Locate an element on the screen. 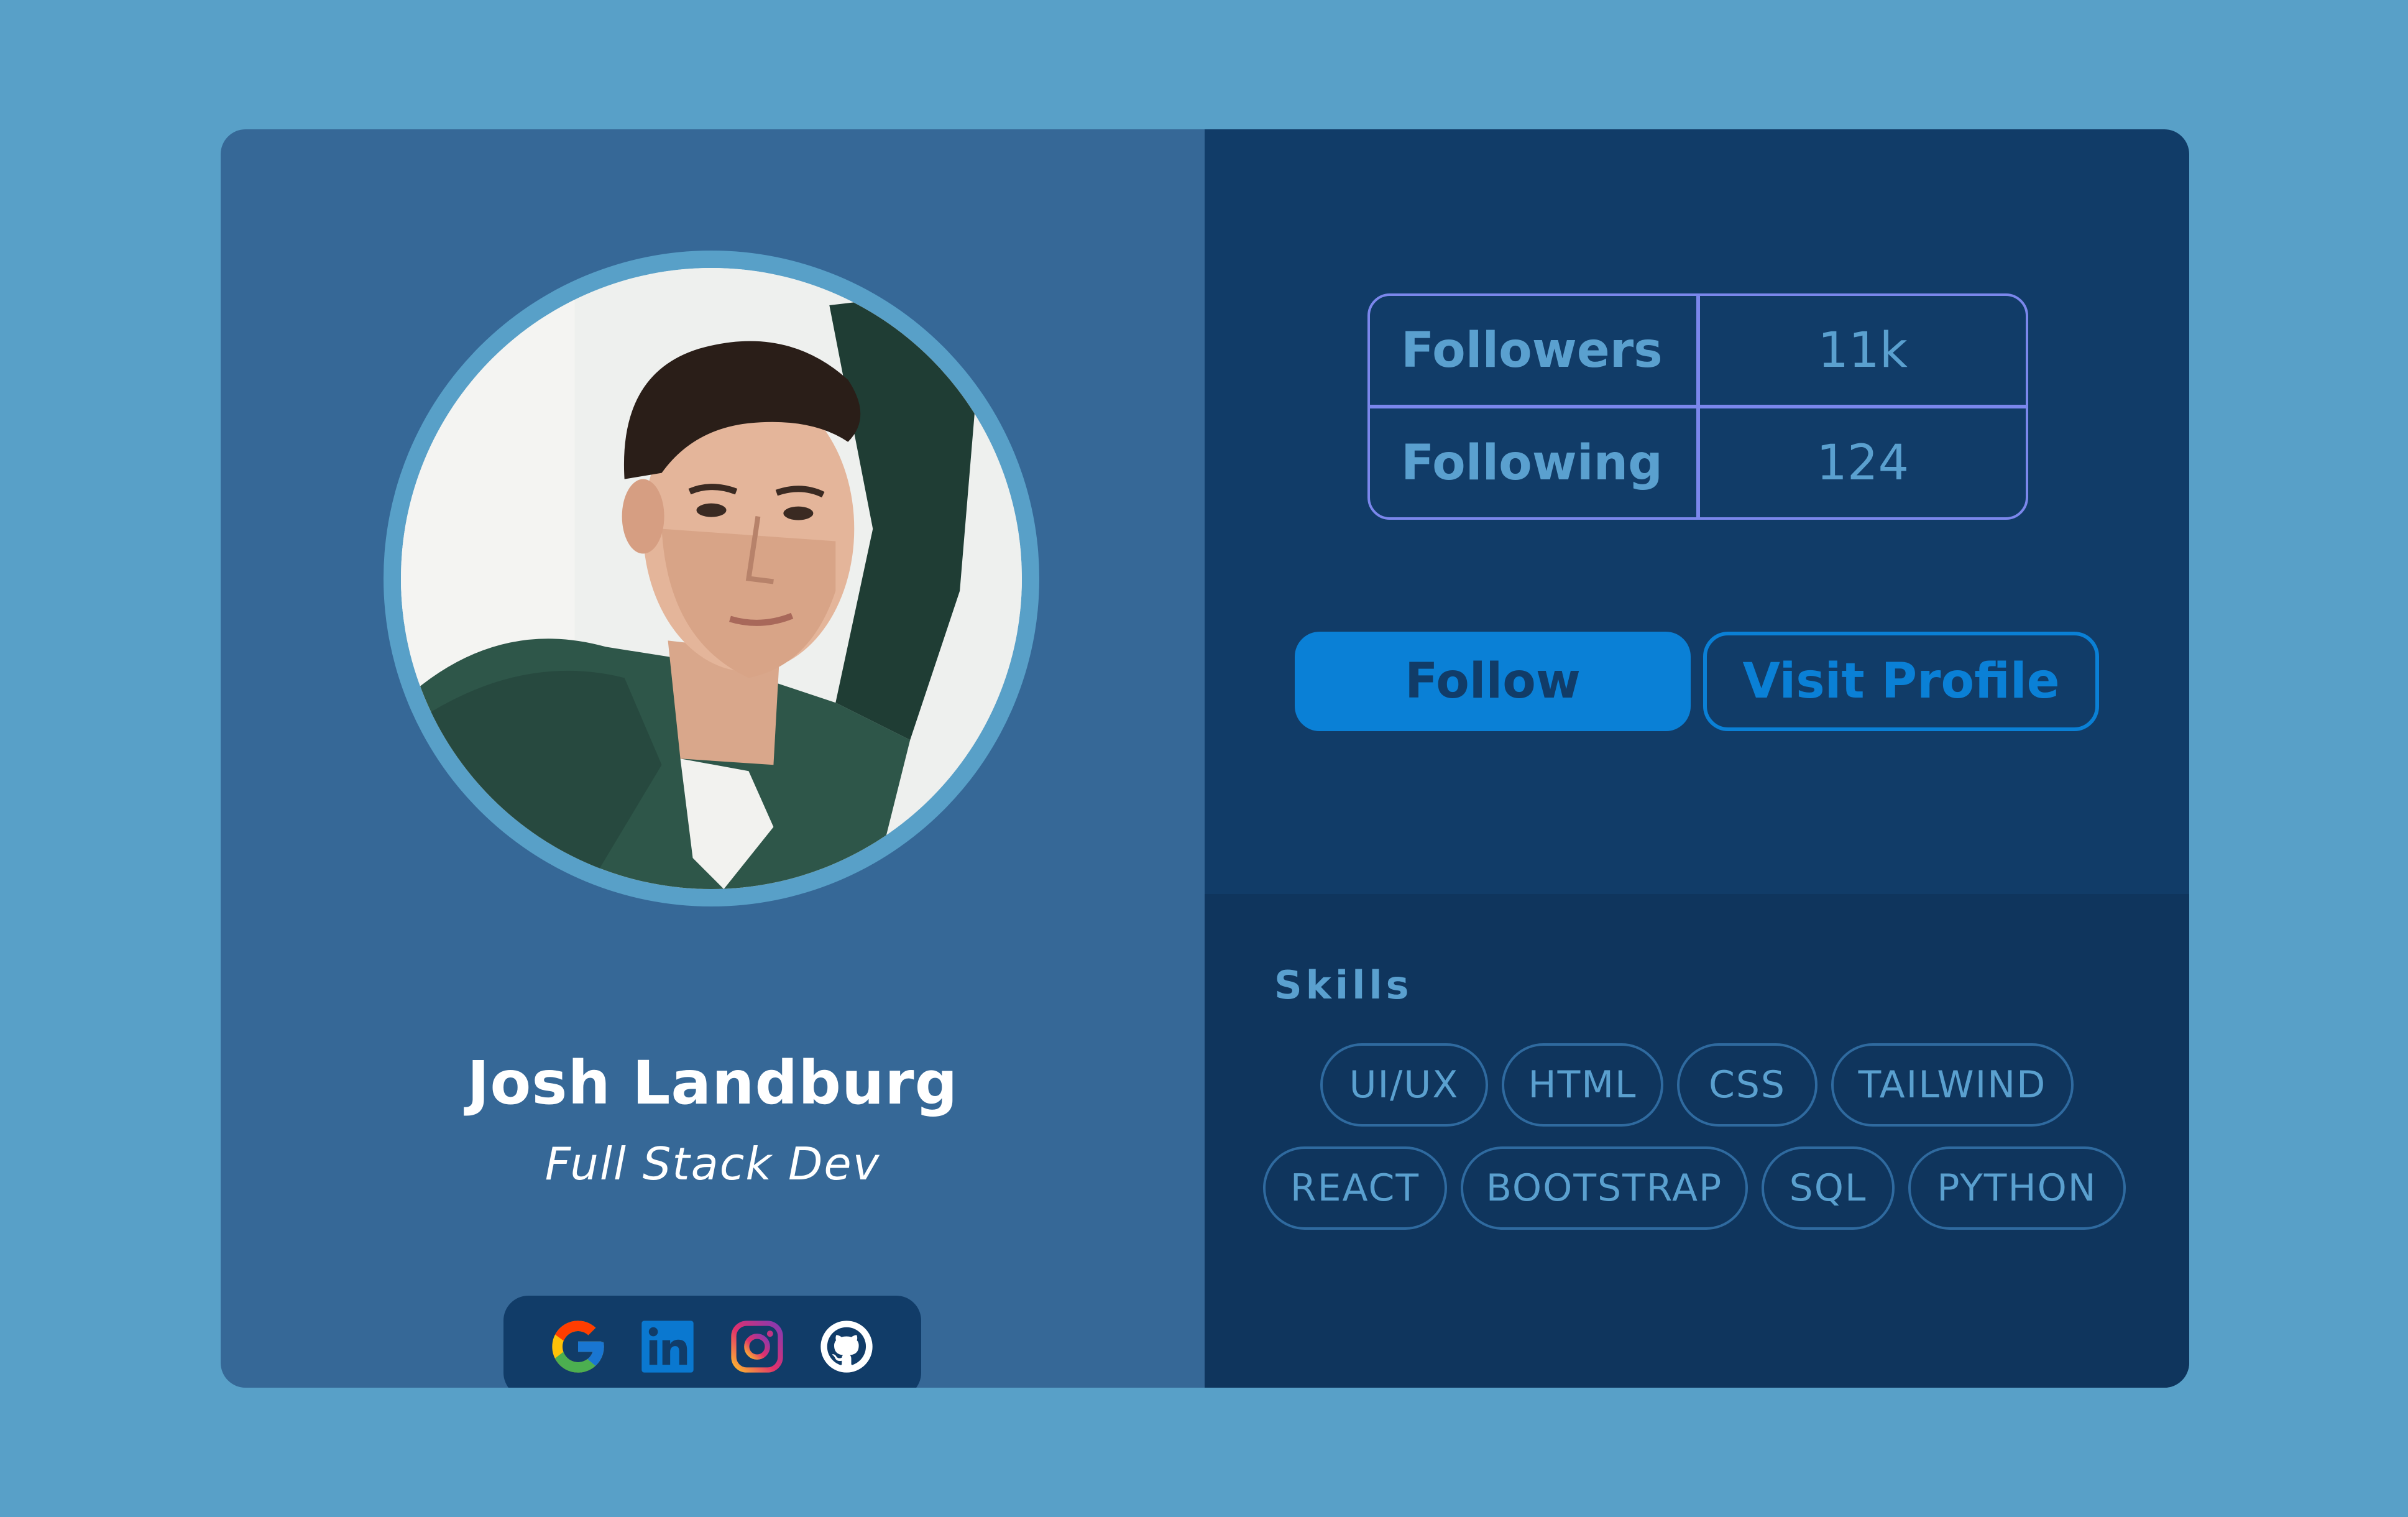 The image size is (2408, 1517). avatar-photo is located at coordinates (711, 578).